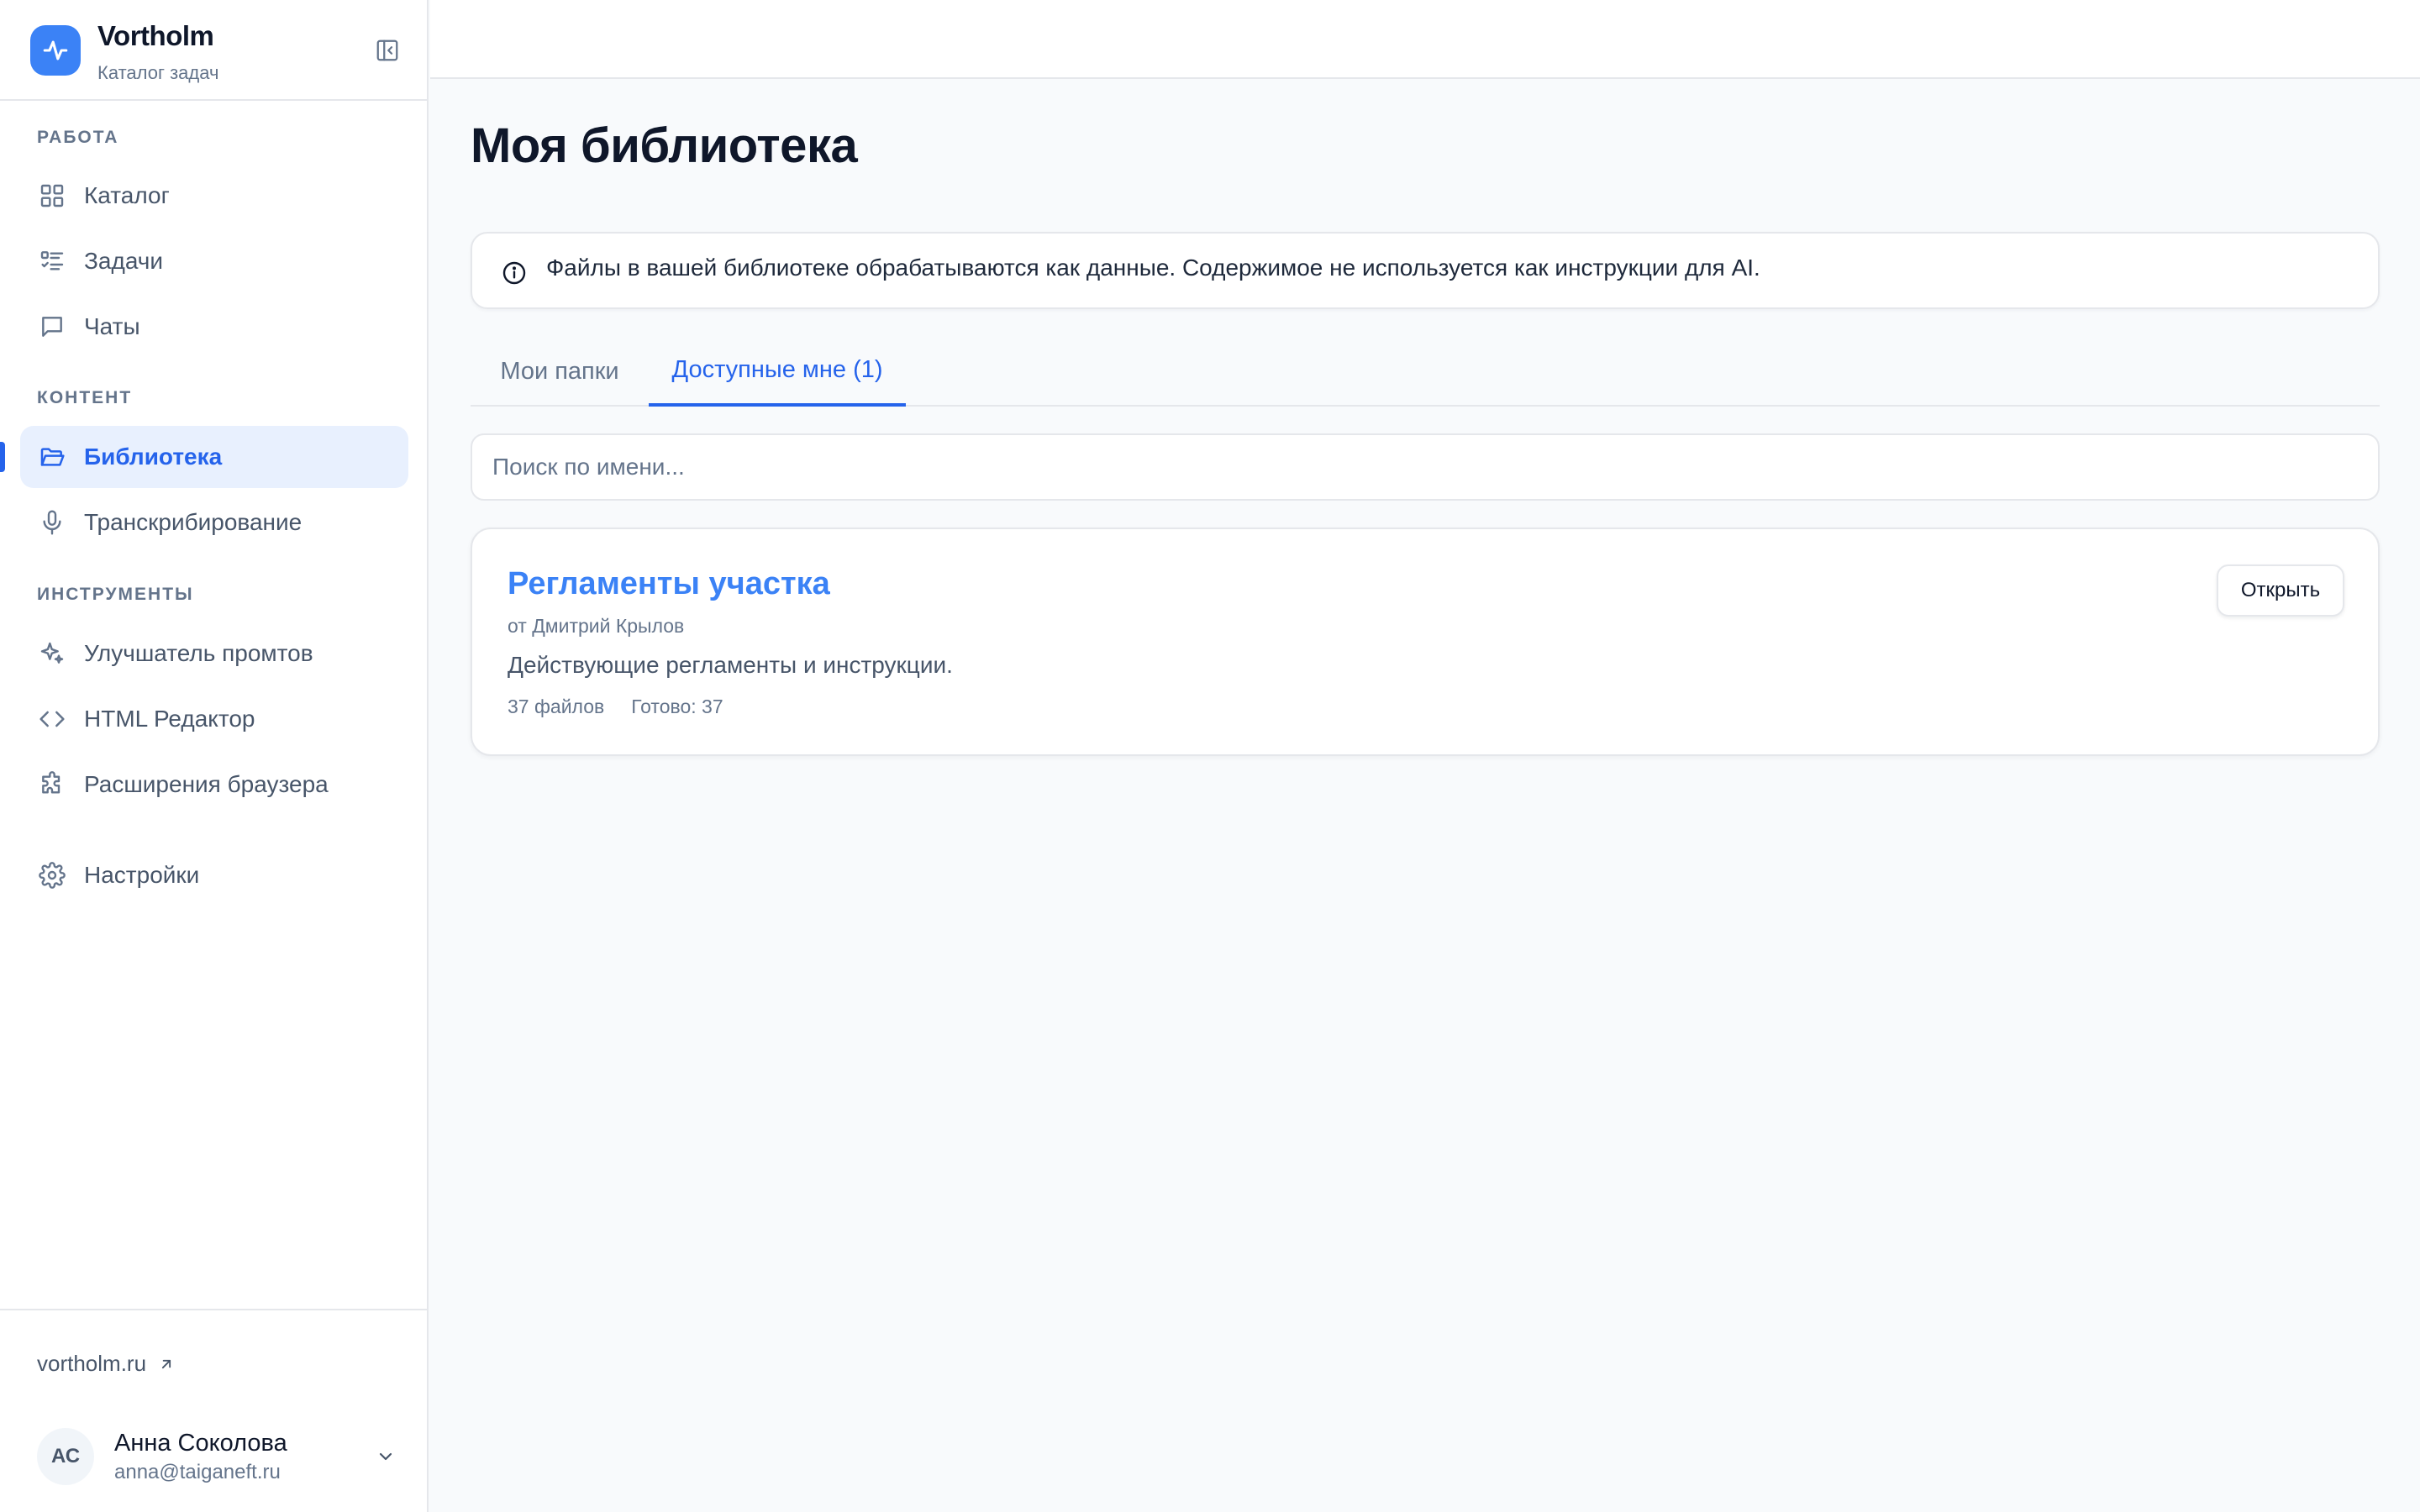 The image size is (2420, 1512). I want to click on site-link-label: vortholm.ru, so click(92, 1363).